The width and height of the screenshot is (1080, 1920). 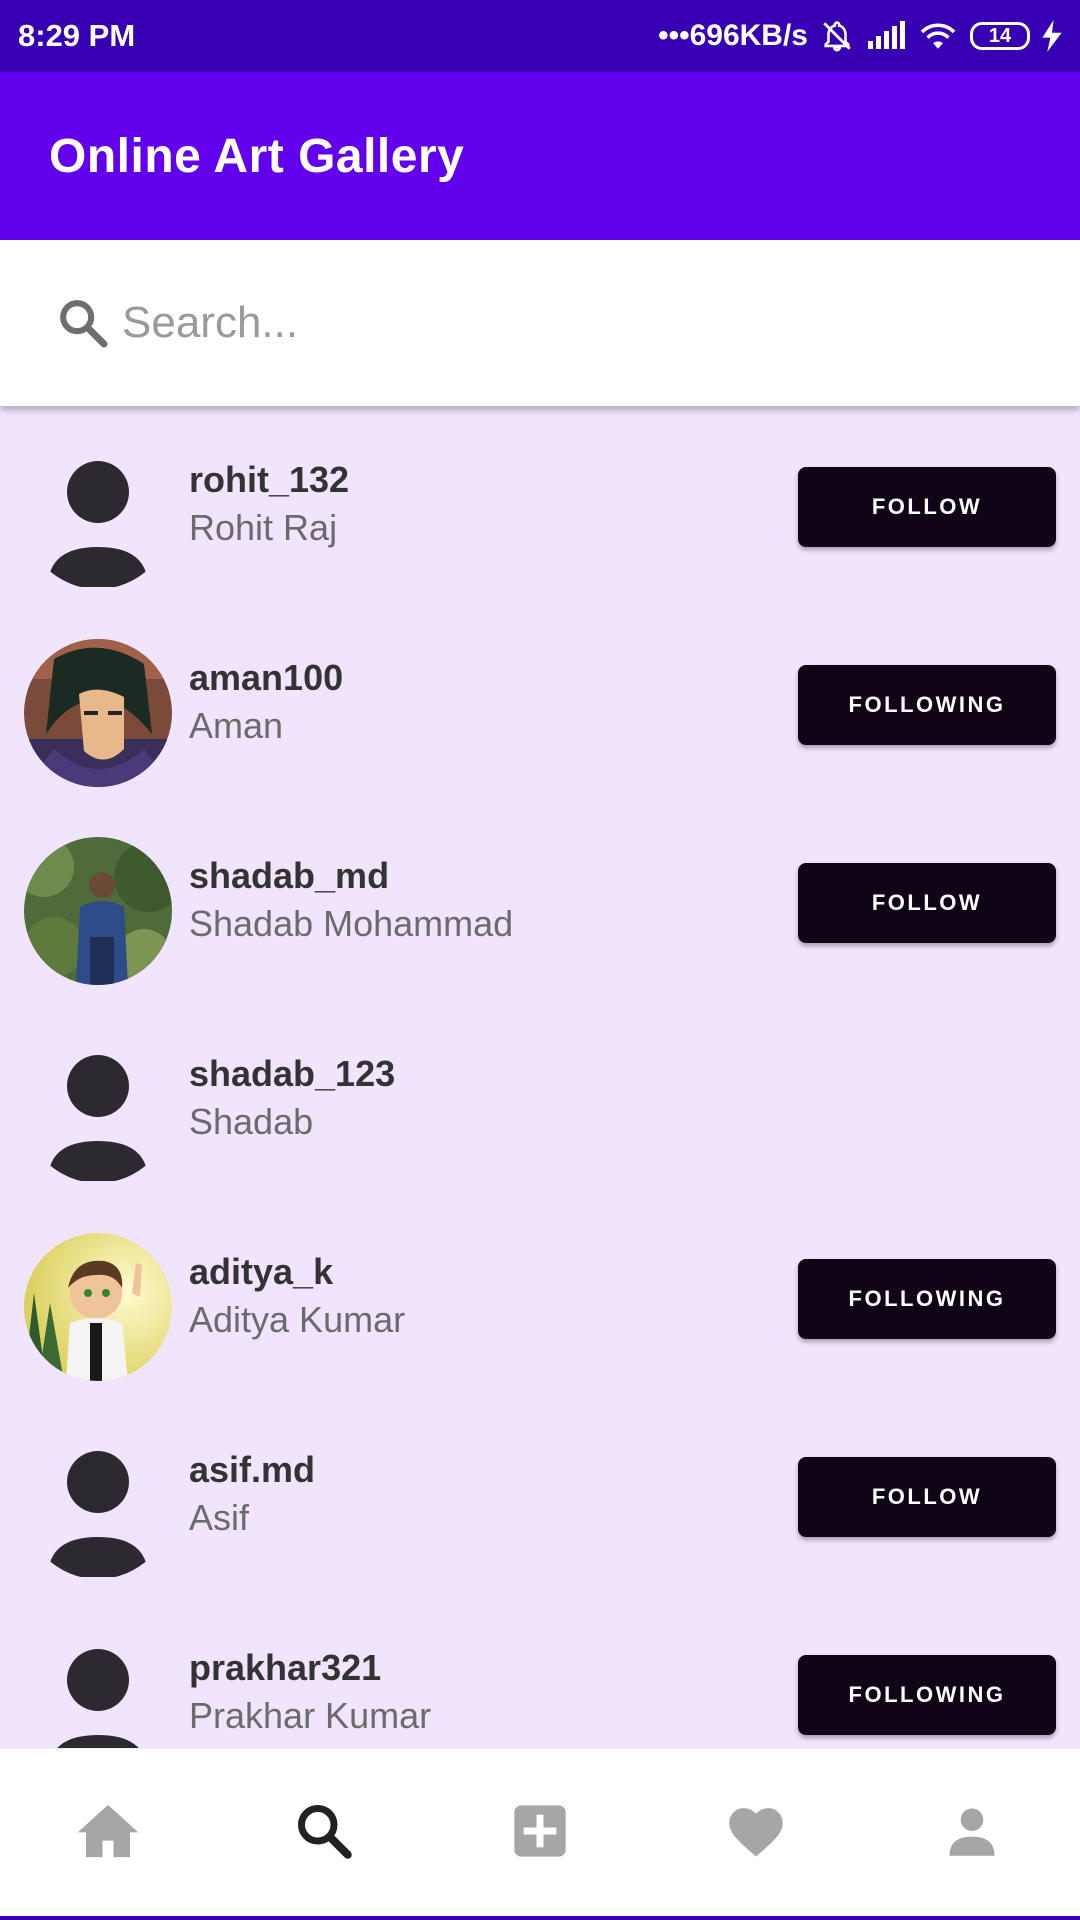 I want to click on username: asif.md, so click(x=252, y=1469).